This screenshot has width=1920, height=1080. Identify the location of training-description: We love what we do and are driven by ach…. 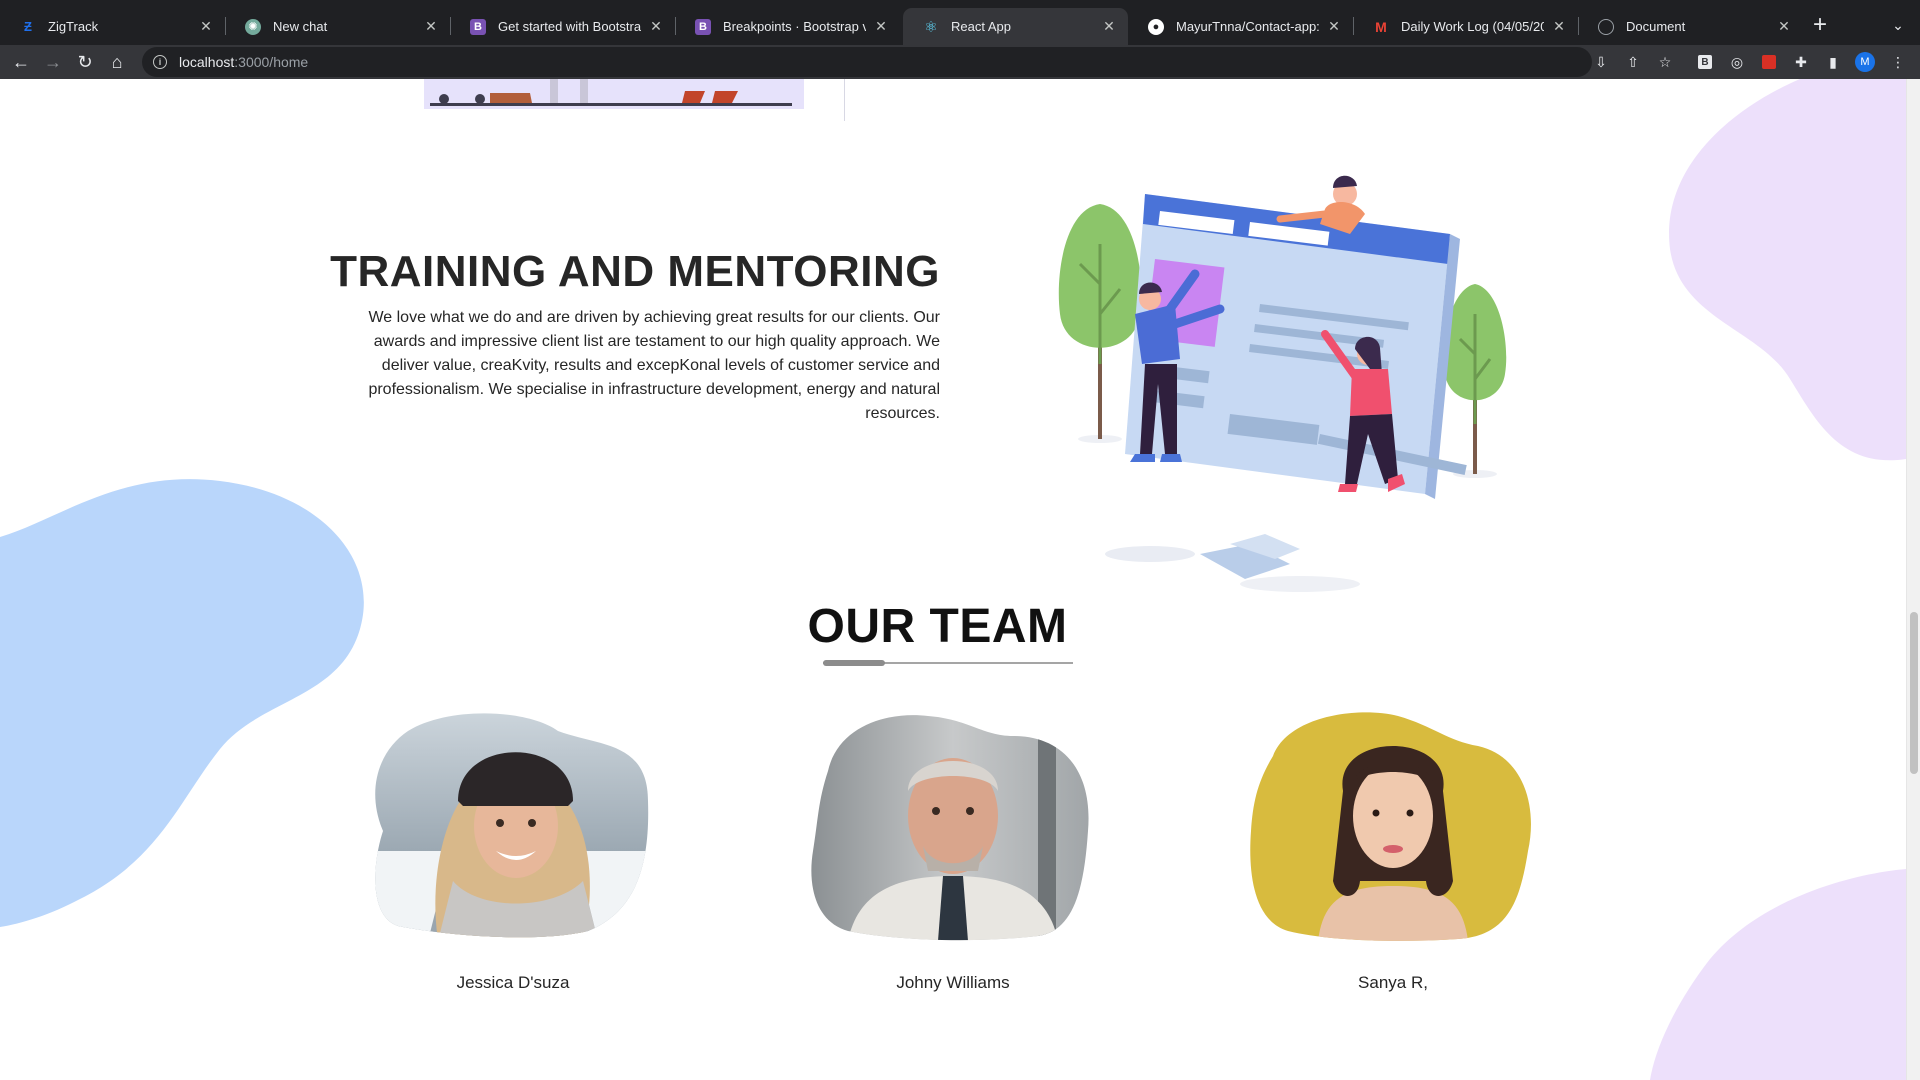
(654, 365).